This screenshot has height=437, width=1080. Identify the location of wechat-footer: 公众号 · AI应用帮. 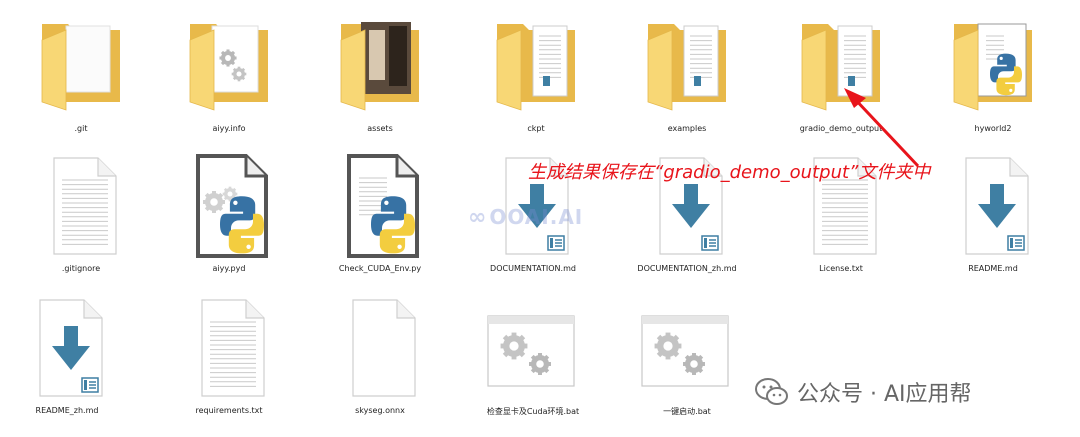
(863, 392).